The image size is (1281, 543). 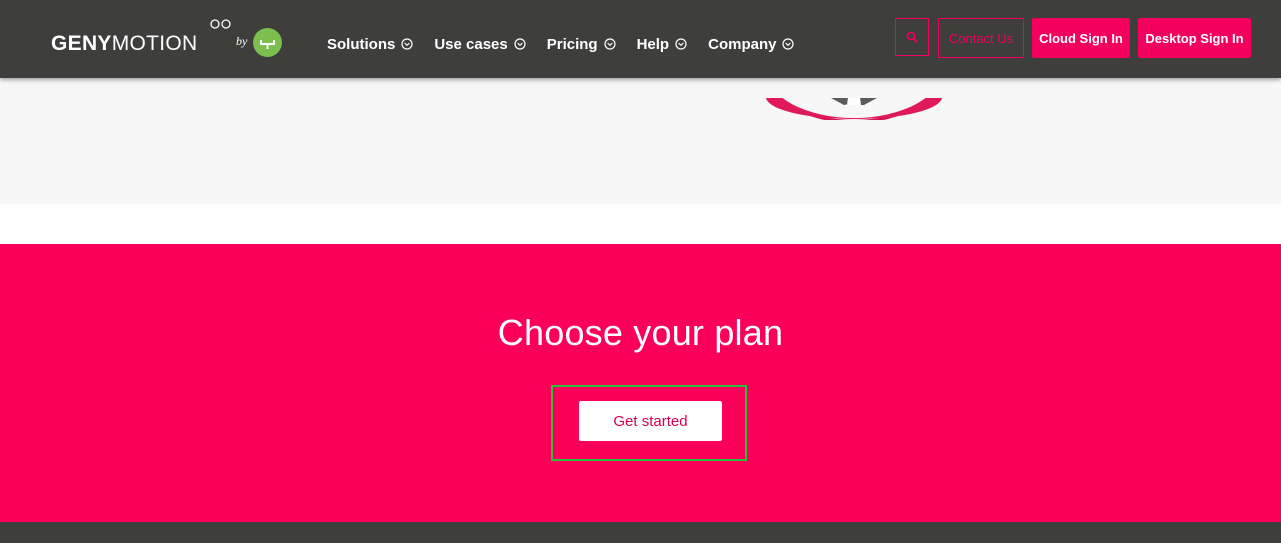 What do you see at coordinates (220, 24) in the screenshot?
I see `logo-dots-icon` at bounding box center [220, 24].